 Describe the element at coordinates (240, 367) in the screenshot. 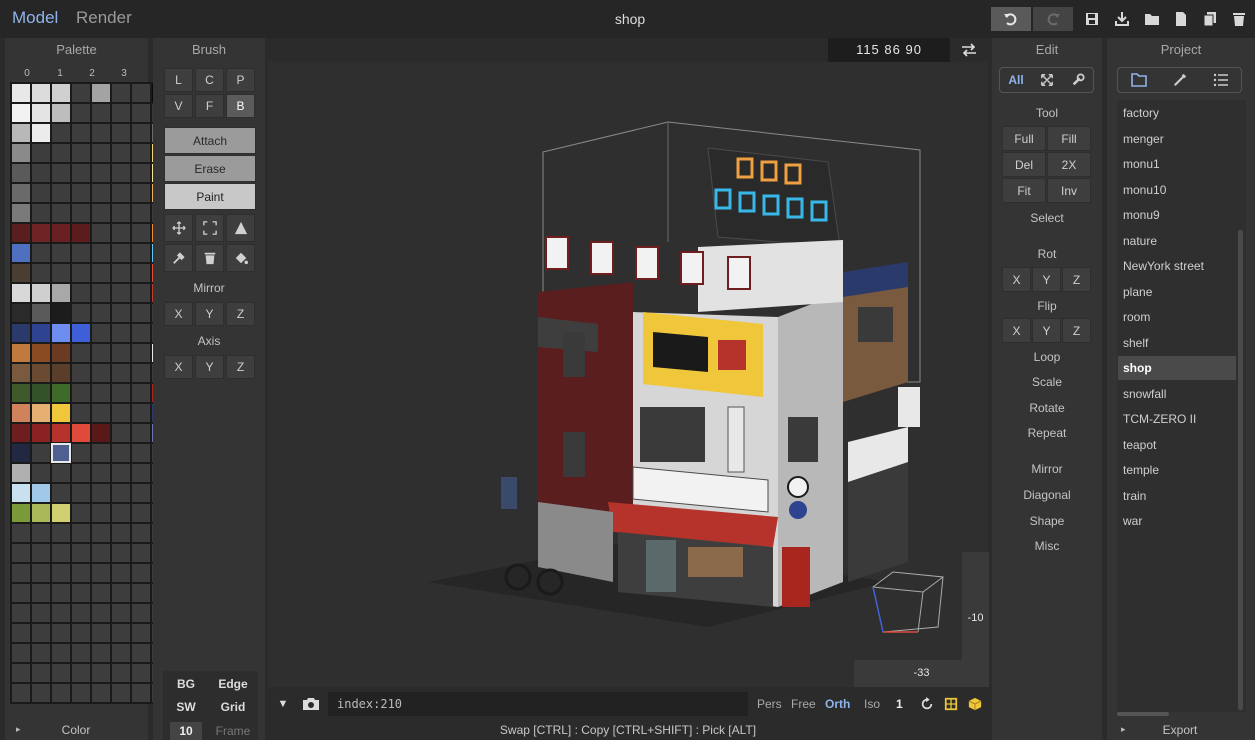

I see `brush-axis-z: Z` at that location.